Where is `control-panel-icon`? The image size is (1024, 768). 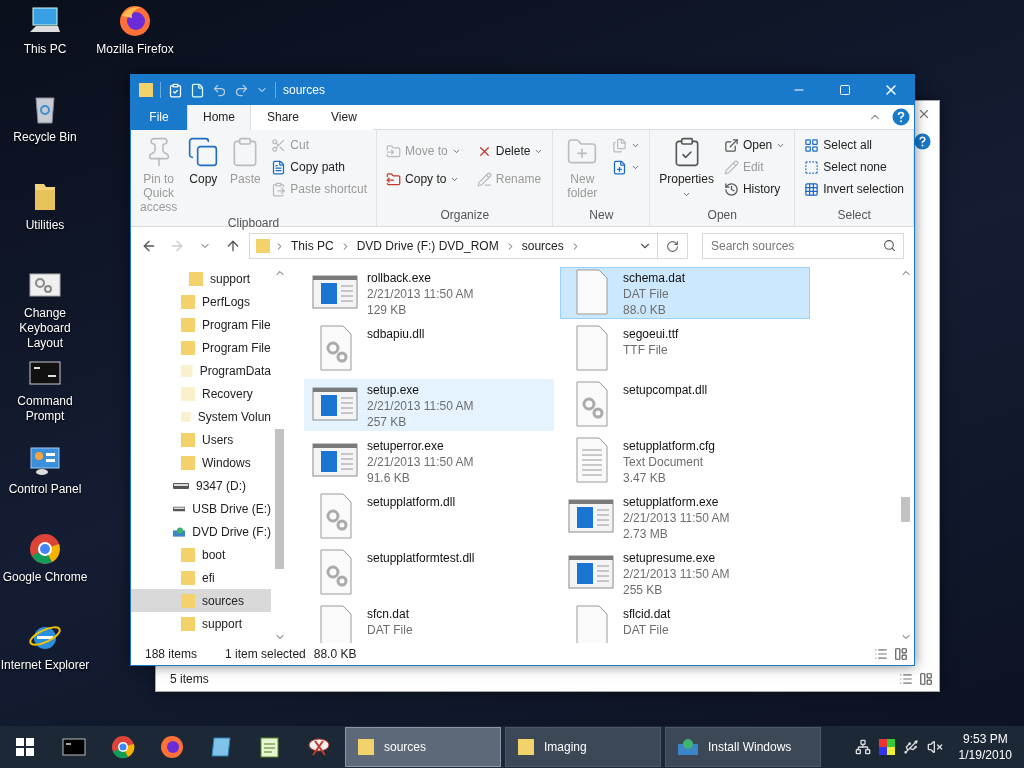
control-panel-icon is located at coordinates (45, 461).